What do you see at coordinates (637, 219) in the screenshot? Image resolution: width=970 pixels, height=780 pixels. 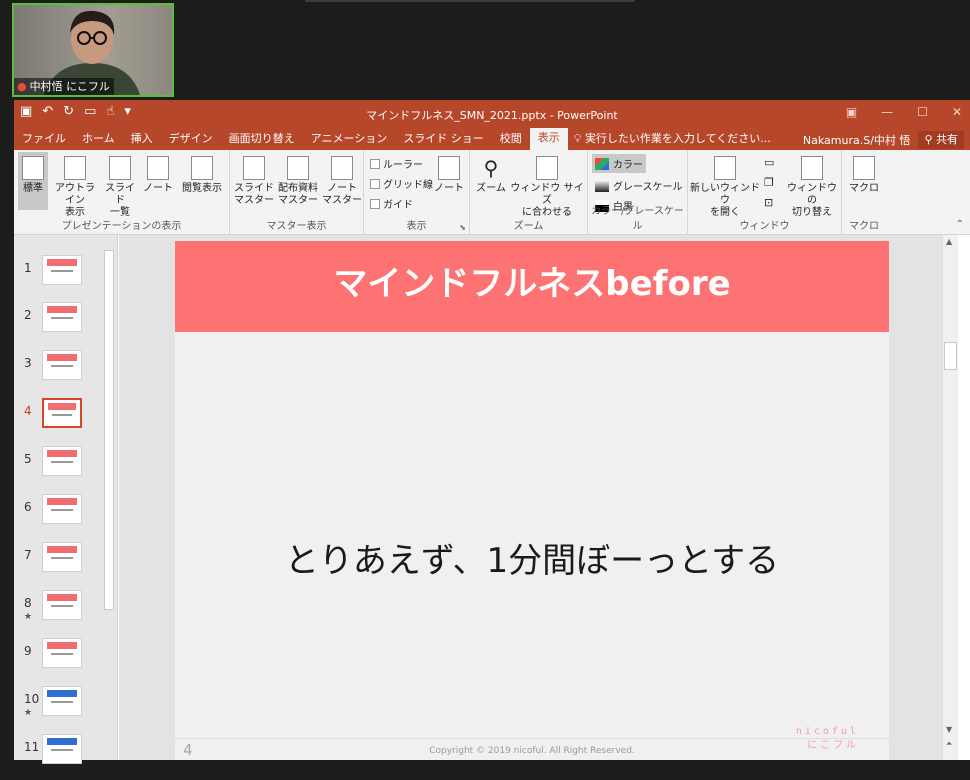 I see `group-label-color: カラー/グレースケール` at bounding box center [637, 219].